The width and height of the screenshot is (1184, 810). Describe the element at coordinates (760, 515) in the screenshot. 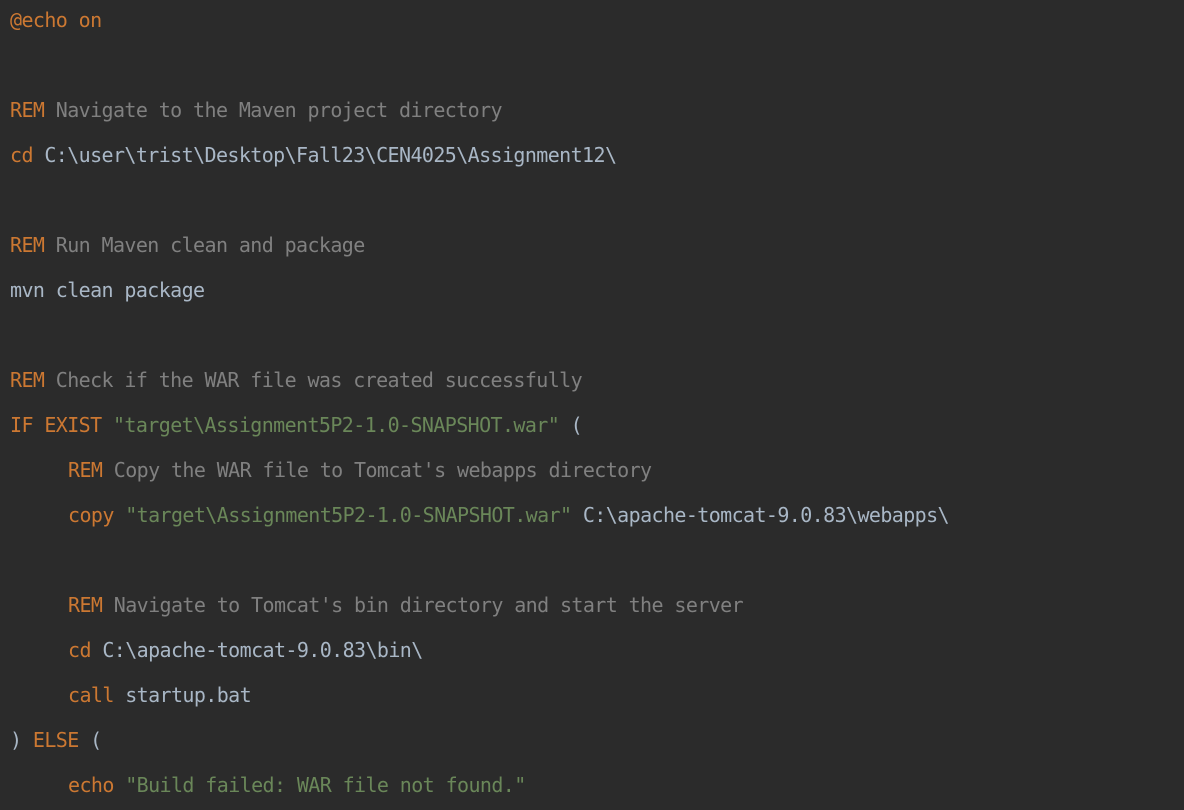

I see `token-plain: C:\apache-tomcat-9.0.83\webapps\` at that location.